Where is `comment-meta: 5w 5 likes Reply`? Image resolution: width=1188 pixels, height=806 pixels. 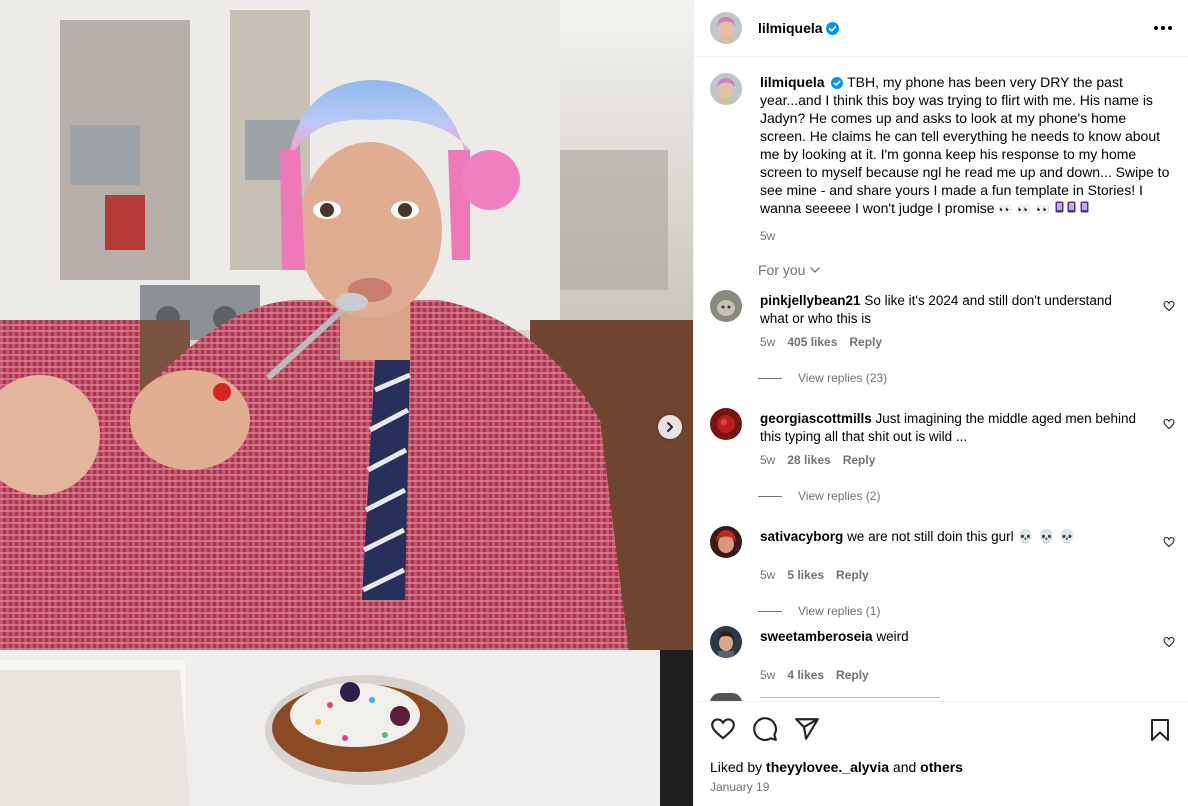 comment-meta: 5w 5 likes Reply is located at coordinates (967, 575).